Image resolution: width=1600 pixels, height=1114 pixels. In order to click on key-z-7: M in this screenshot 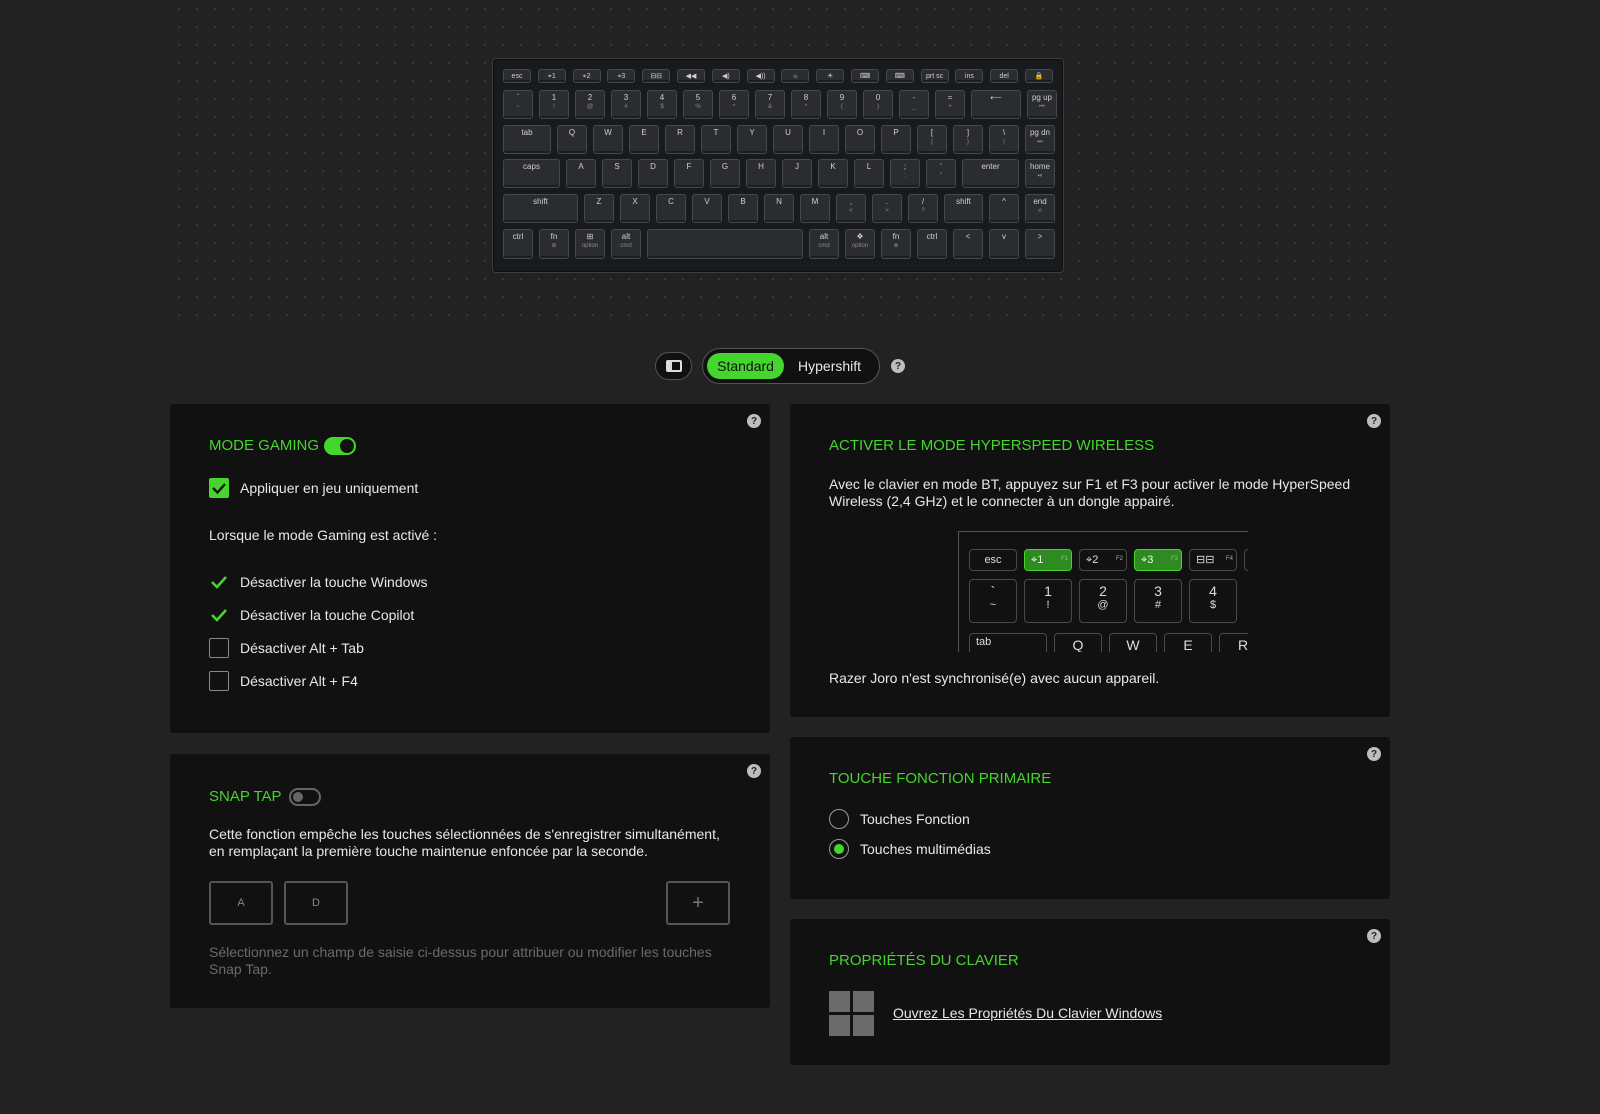, I will do `click(815, 208)`.